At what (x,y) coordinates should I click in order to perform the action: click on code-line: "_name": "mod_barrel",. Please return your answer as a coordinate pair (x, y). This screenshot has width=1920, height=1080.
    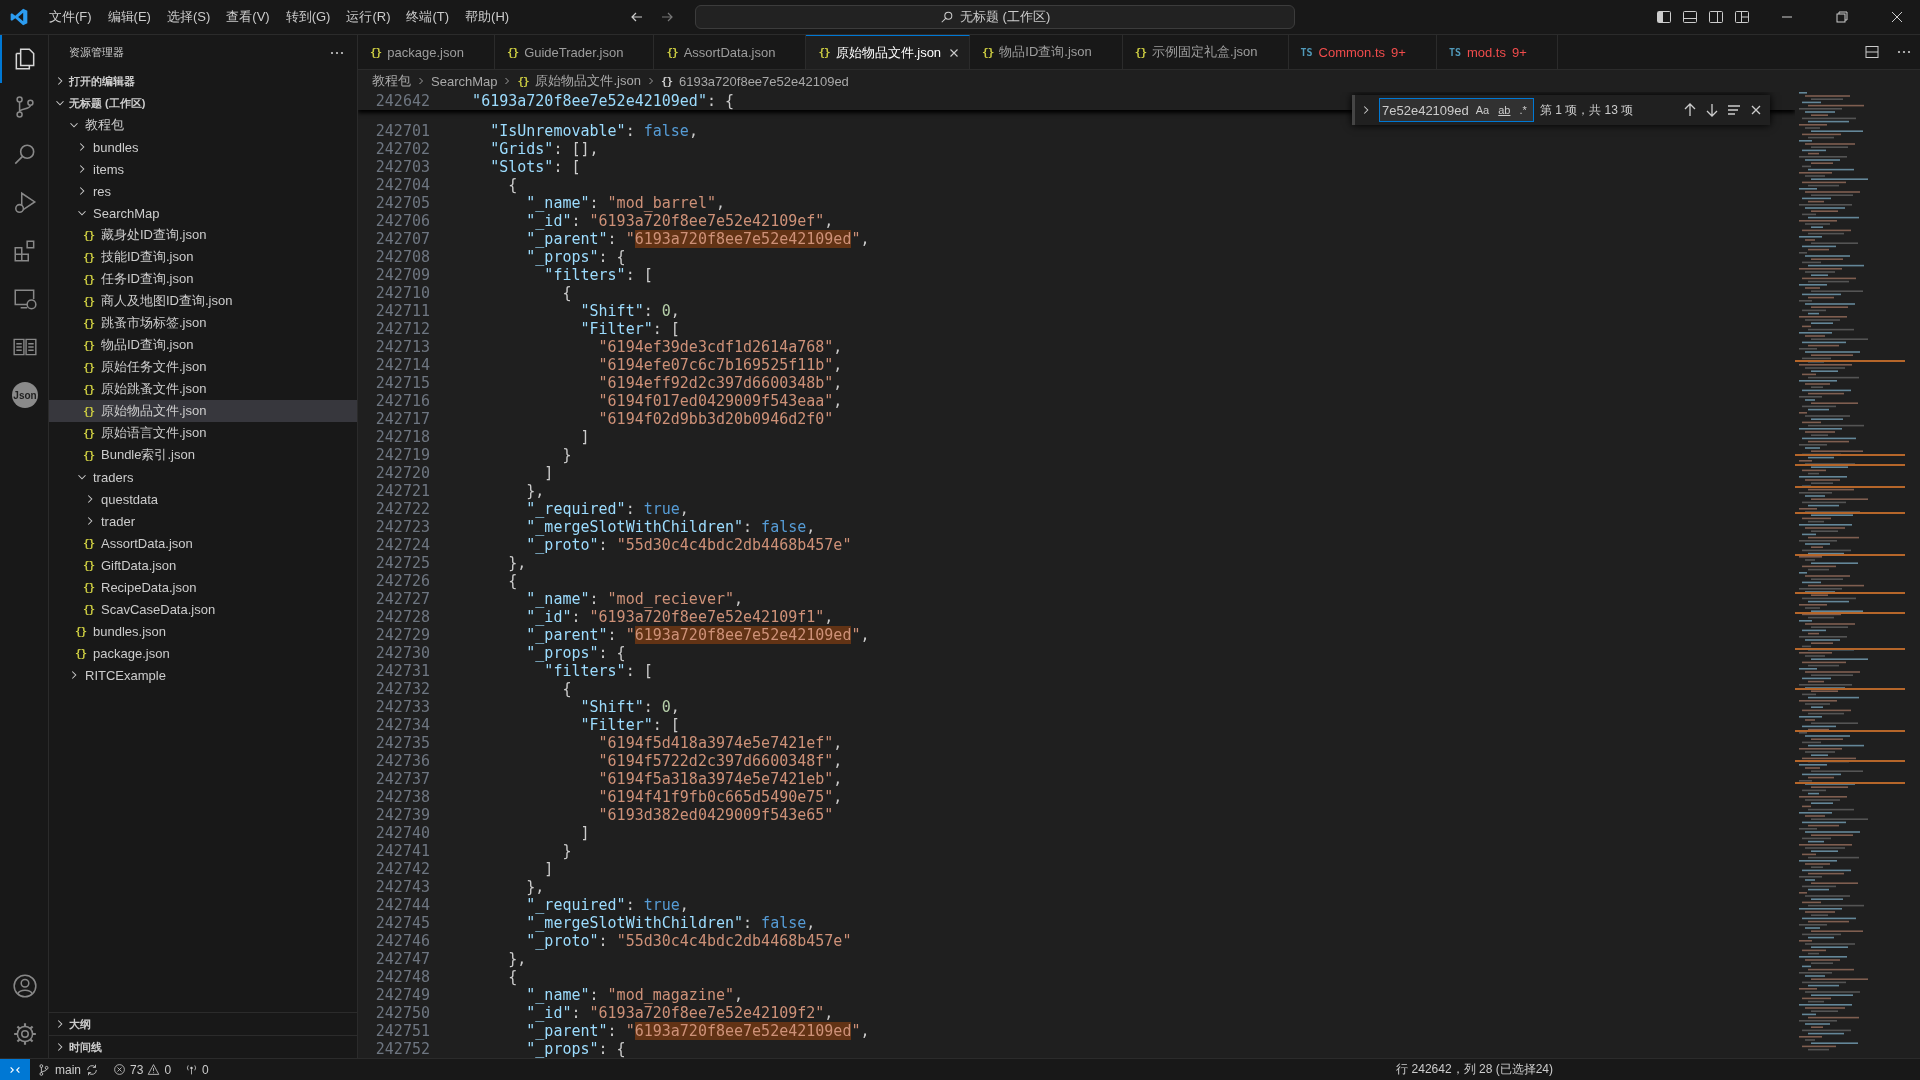
    Looking at the image, I should click on (625, 203).